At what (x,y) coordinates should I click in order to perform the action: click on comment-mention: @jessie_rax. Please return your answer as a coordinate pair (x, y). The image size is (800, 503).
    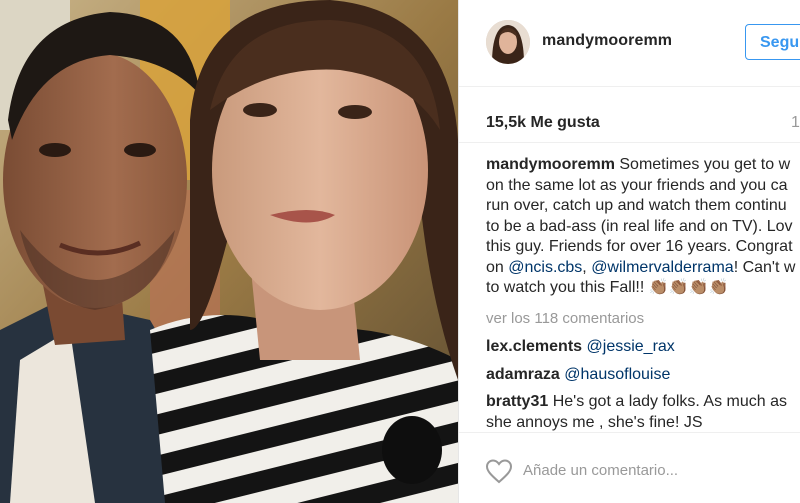
    Looking at the image, I should click on (631, 346).